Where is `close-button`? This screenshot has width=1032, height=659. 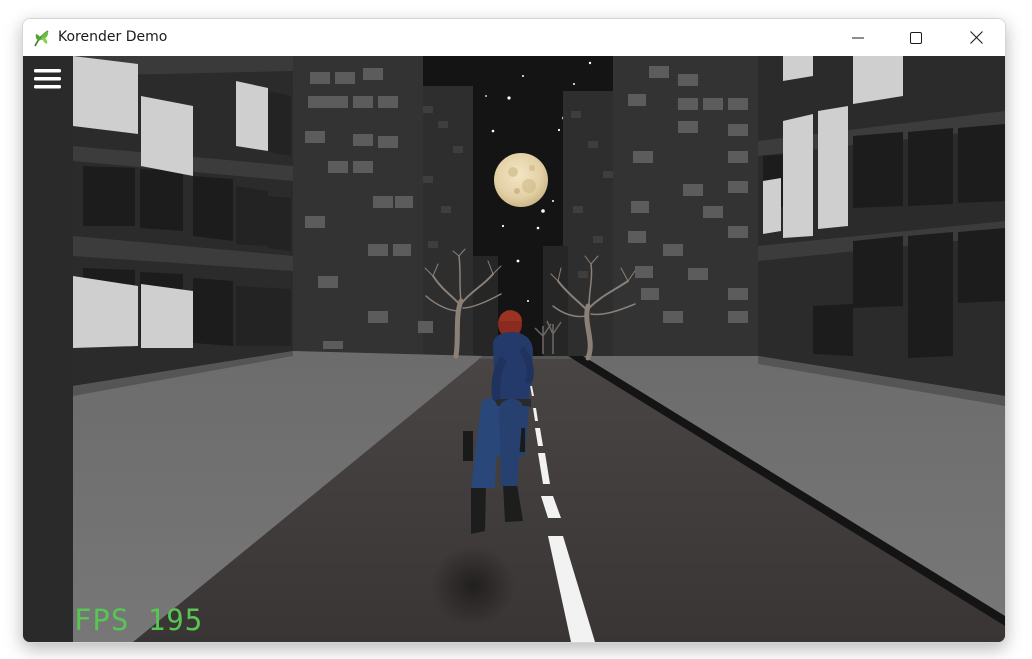 close-button is located at coordinates (976, 37).